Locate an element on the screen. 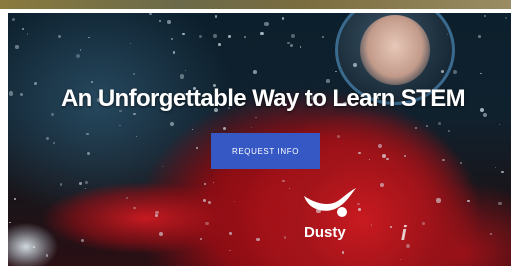 The height and width of the screenshot is (266, 511). logo-wordmark: Dusty is located at coordinates (325, 232).